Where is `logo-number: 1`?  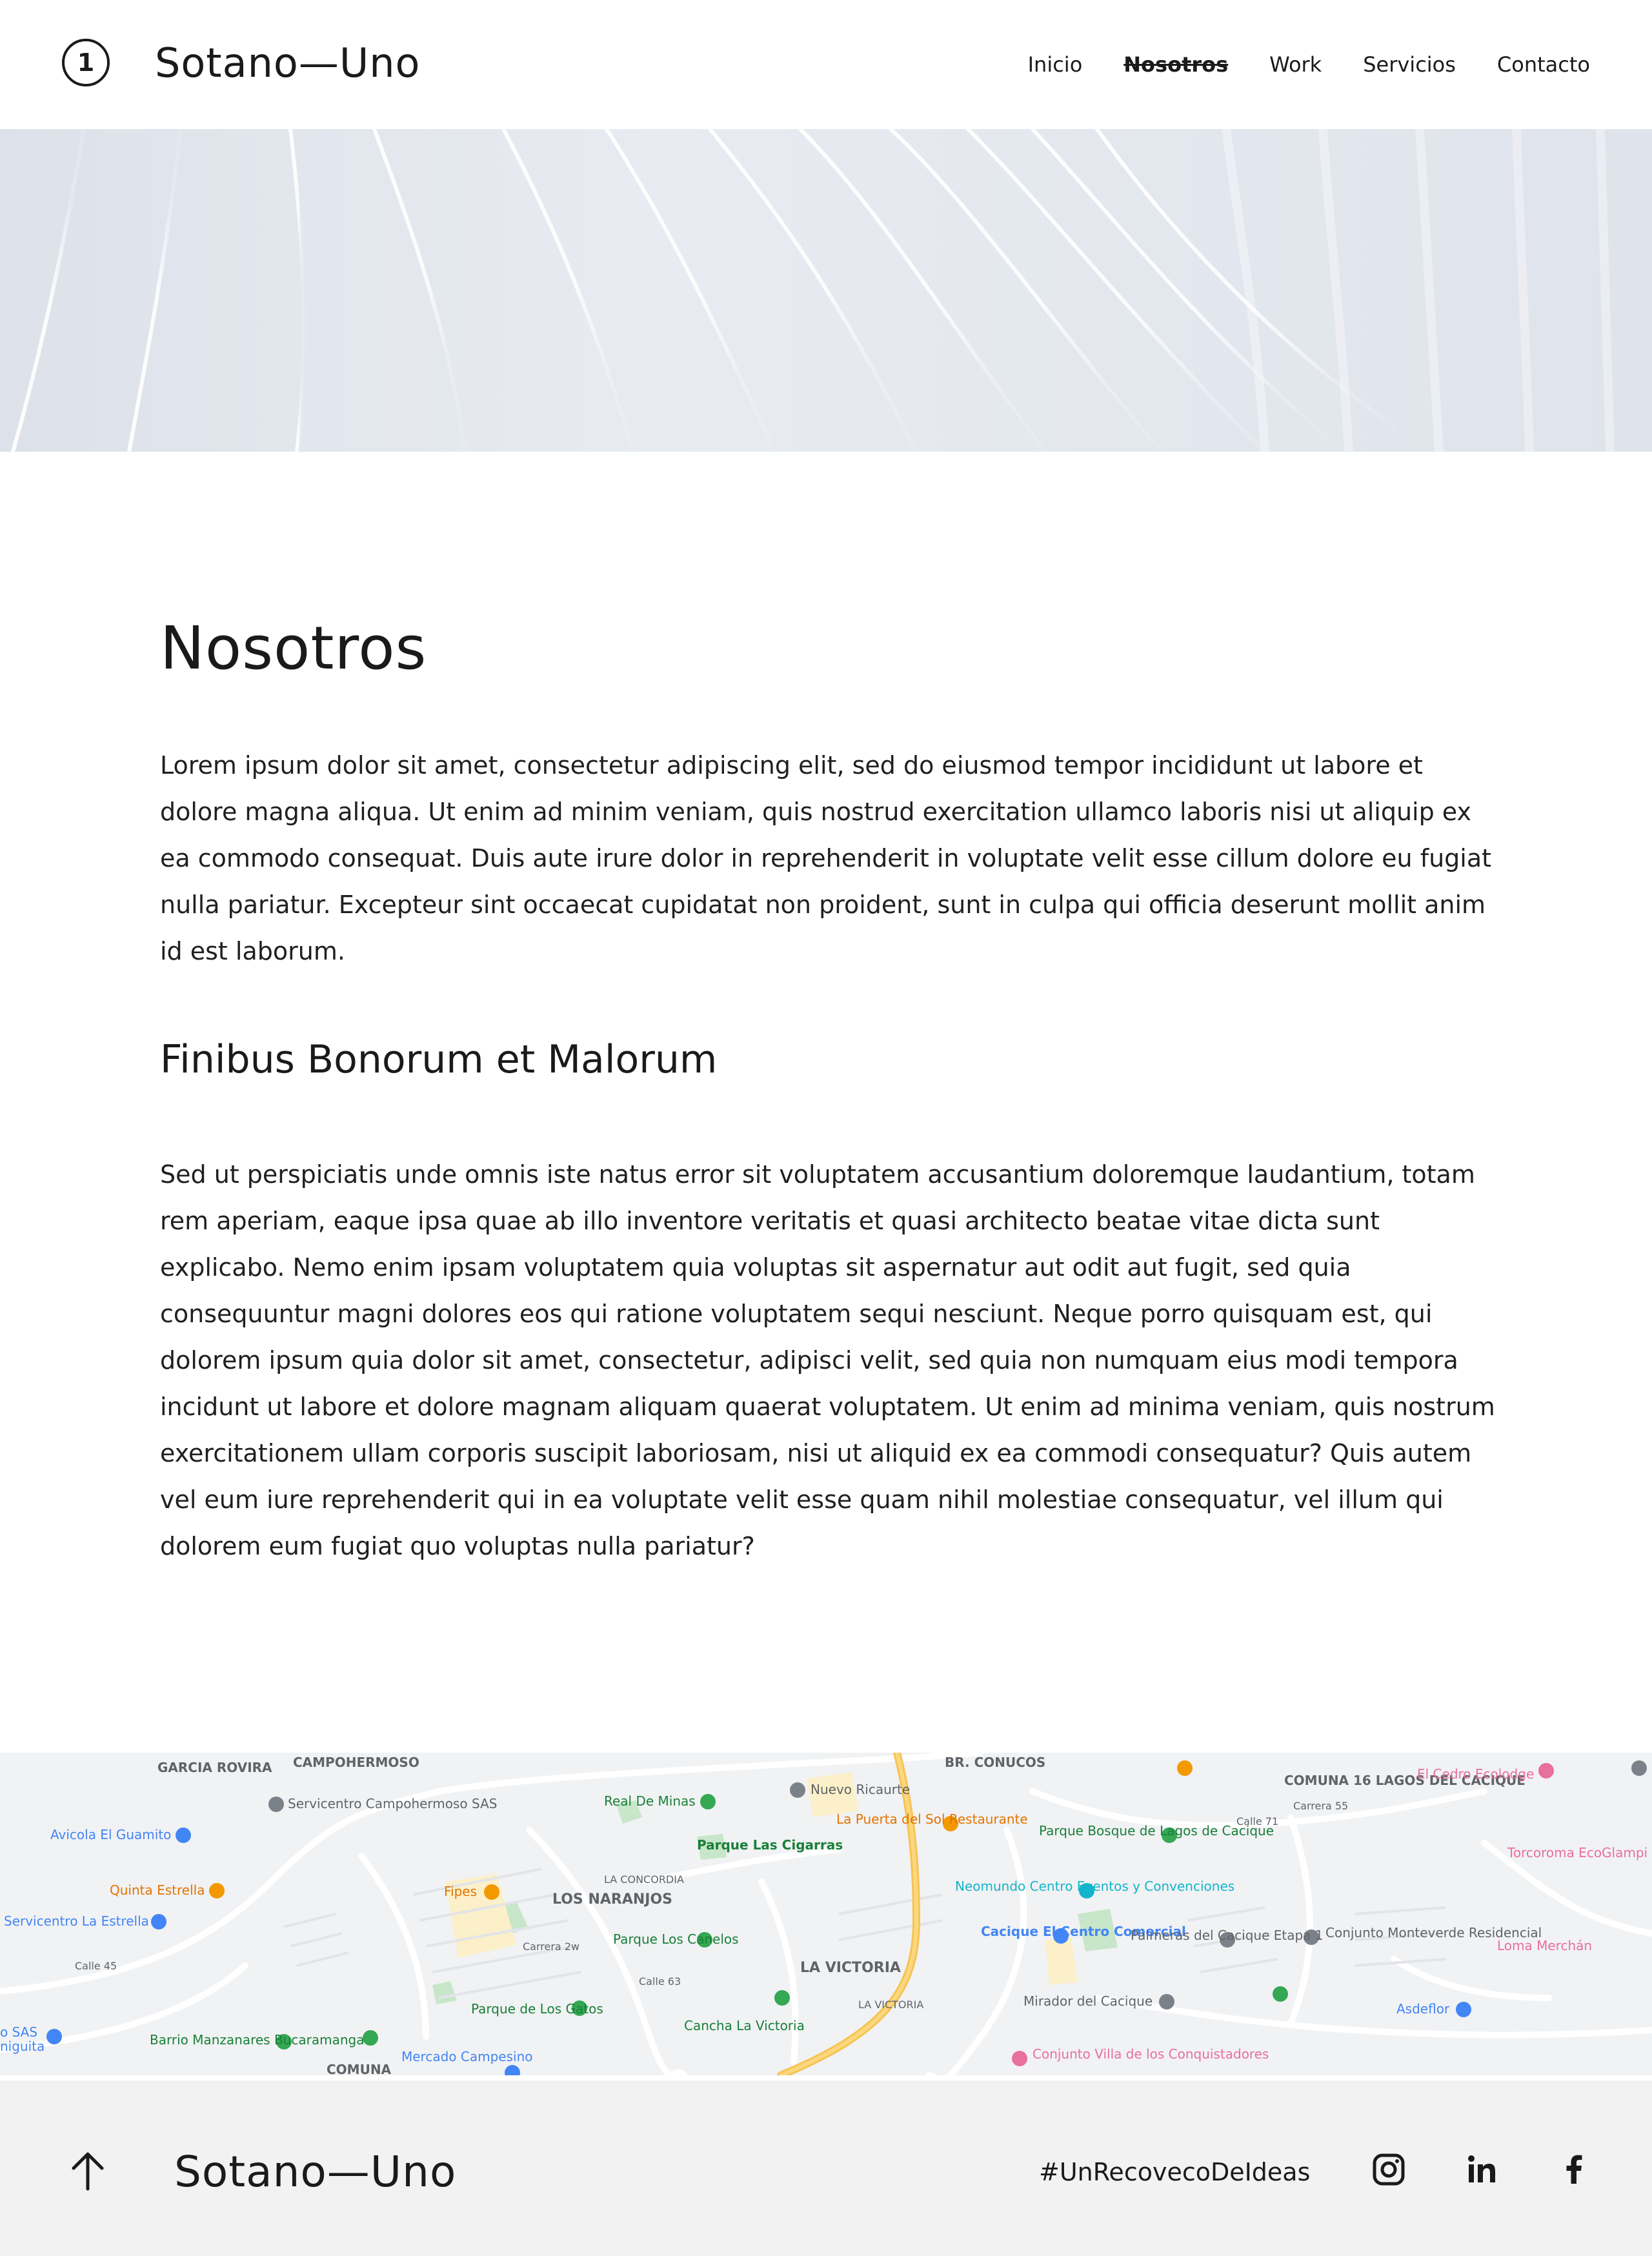
logo-number: 1 is located at coordinates (86, 62).